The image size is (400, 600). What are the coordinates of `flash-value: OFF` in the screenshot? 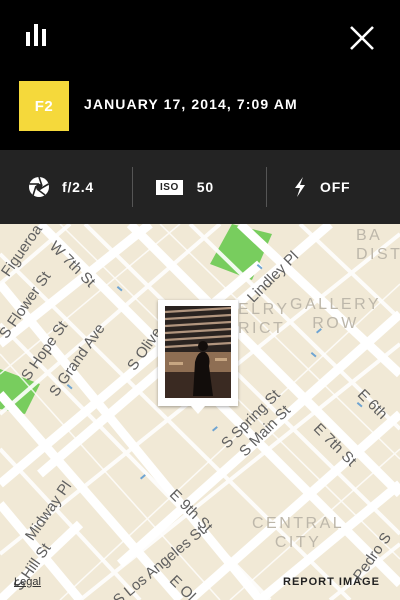 It's located at (335, 187).